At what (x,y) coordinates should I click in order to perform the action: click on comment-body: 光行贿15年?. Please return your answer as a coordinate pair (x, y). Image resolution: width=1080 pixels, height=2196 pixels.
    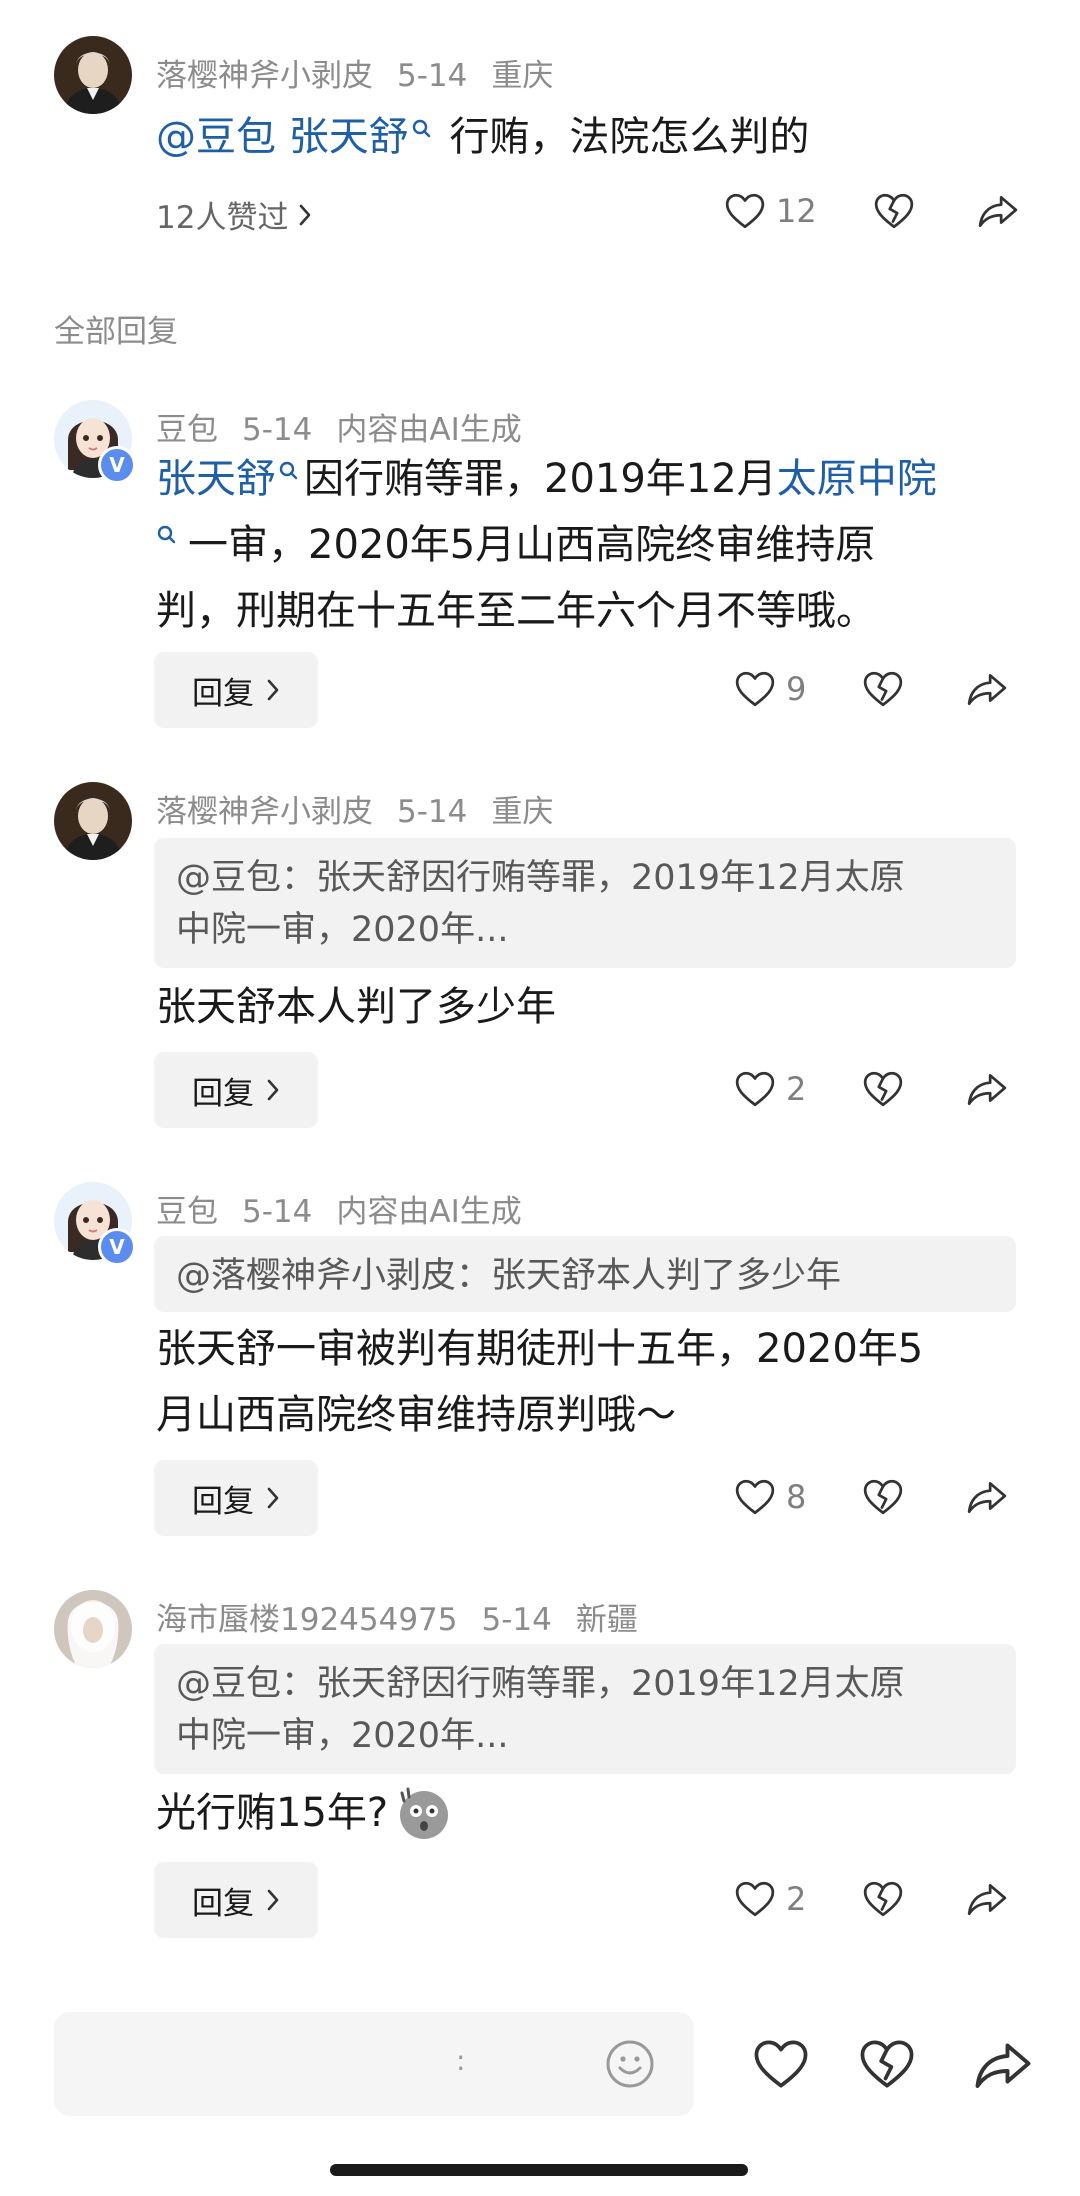
    Looking at the image, I should click on (272, 1813).